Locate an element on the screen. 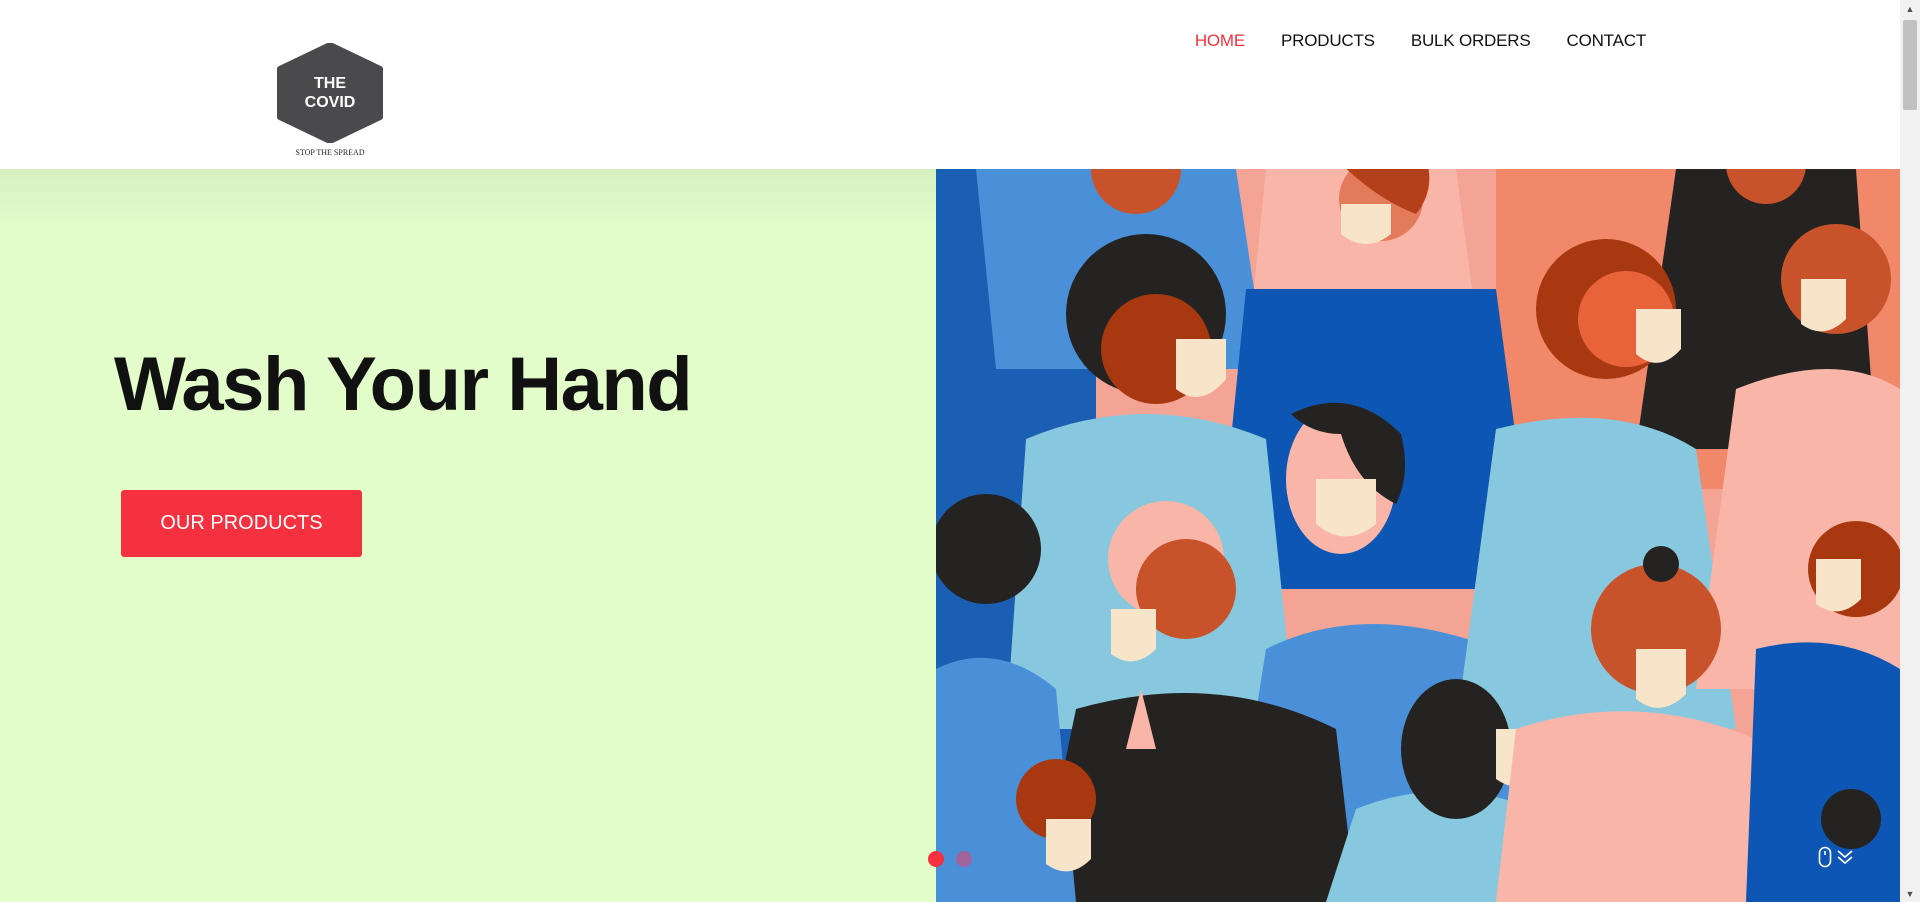 The image size is (1920, 902). scroll-down-hint is located at coordinates (1836, 857).